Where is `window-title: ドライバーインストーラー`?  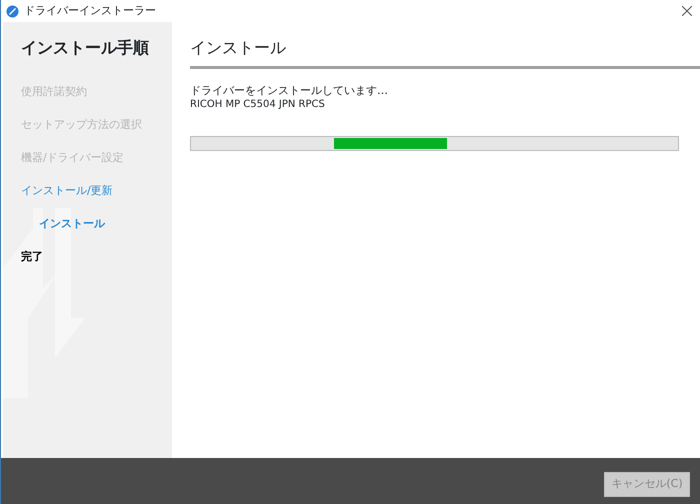
window-title: ドライバーインストーラー is located at coordinates (90, 10).